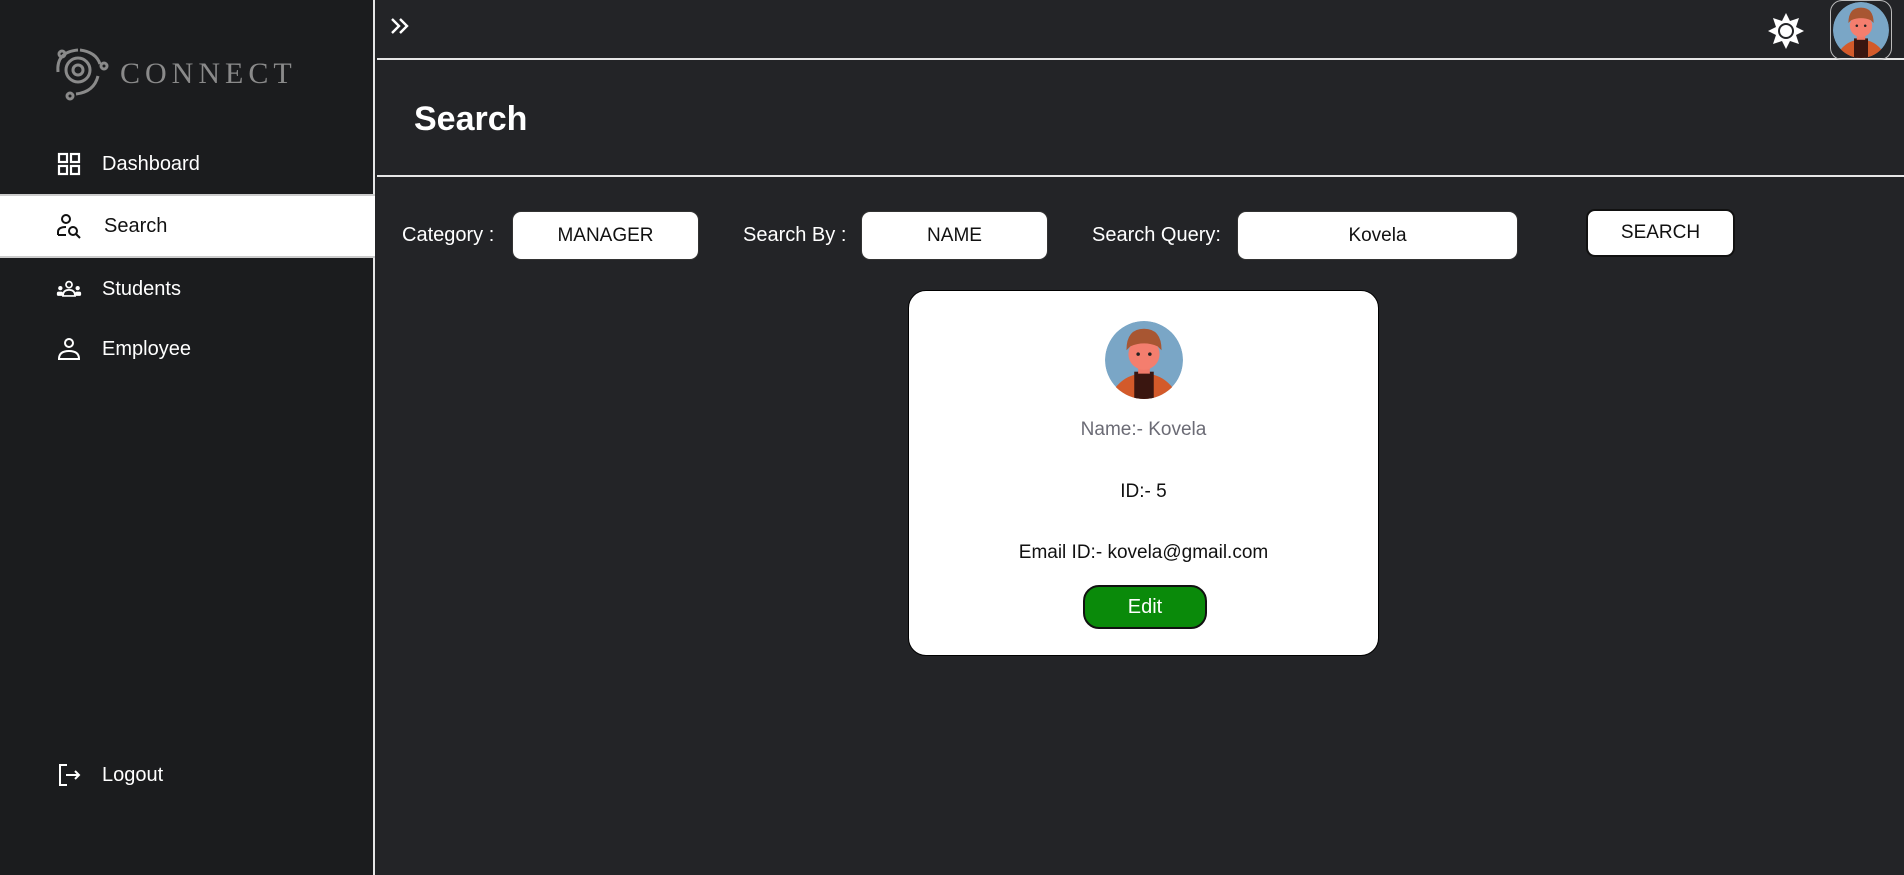  What do you see at coordinates (1144, 360) in the screenshot?
I see `result-avatar` at bounding box center [1144, 360].